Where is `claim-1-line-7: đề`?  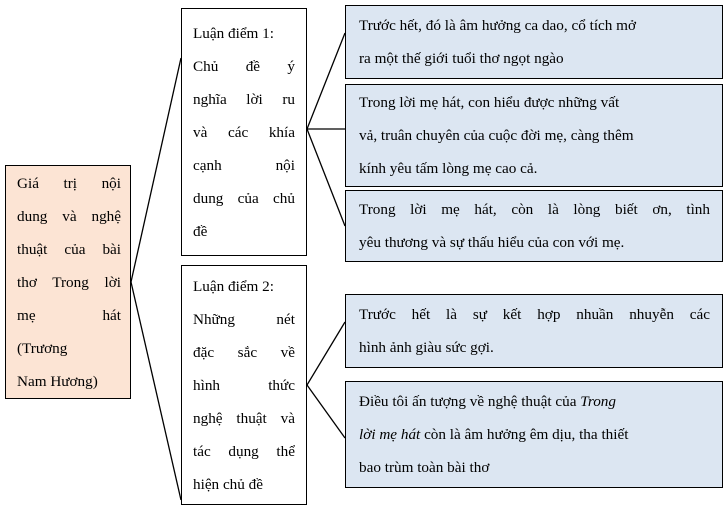
claim-1-line-7: đề is located at coordinates (200, 231).